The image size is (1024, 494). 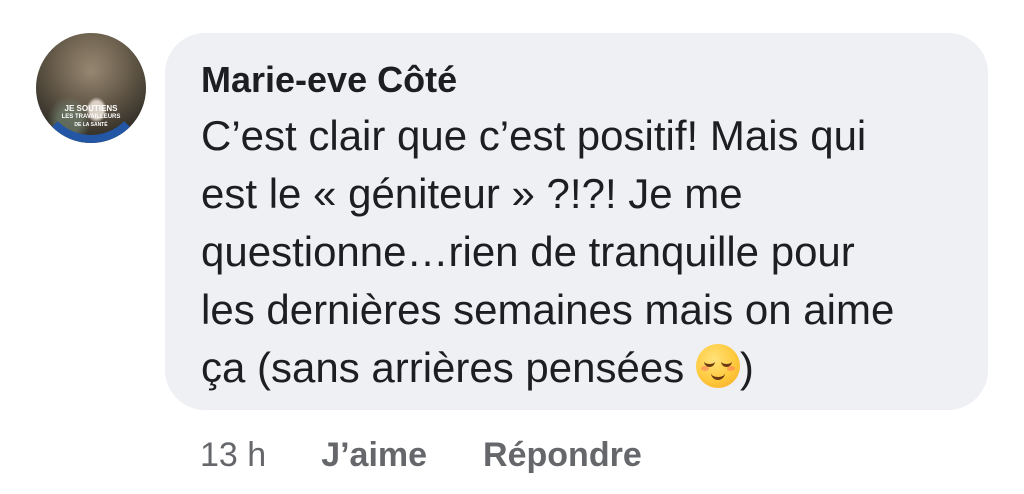 I want to click on avatar-badge-line3: DE LA SANTÉ, so click(x=91, y=125).